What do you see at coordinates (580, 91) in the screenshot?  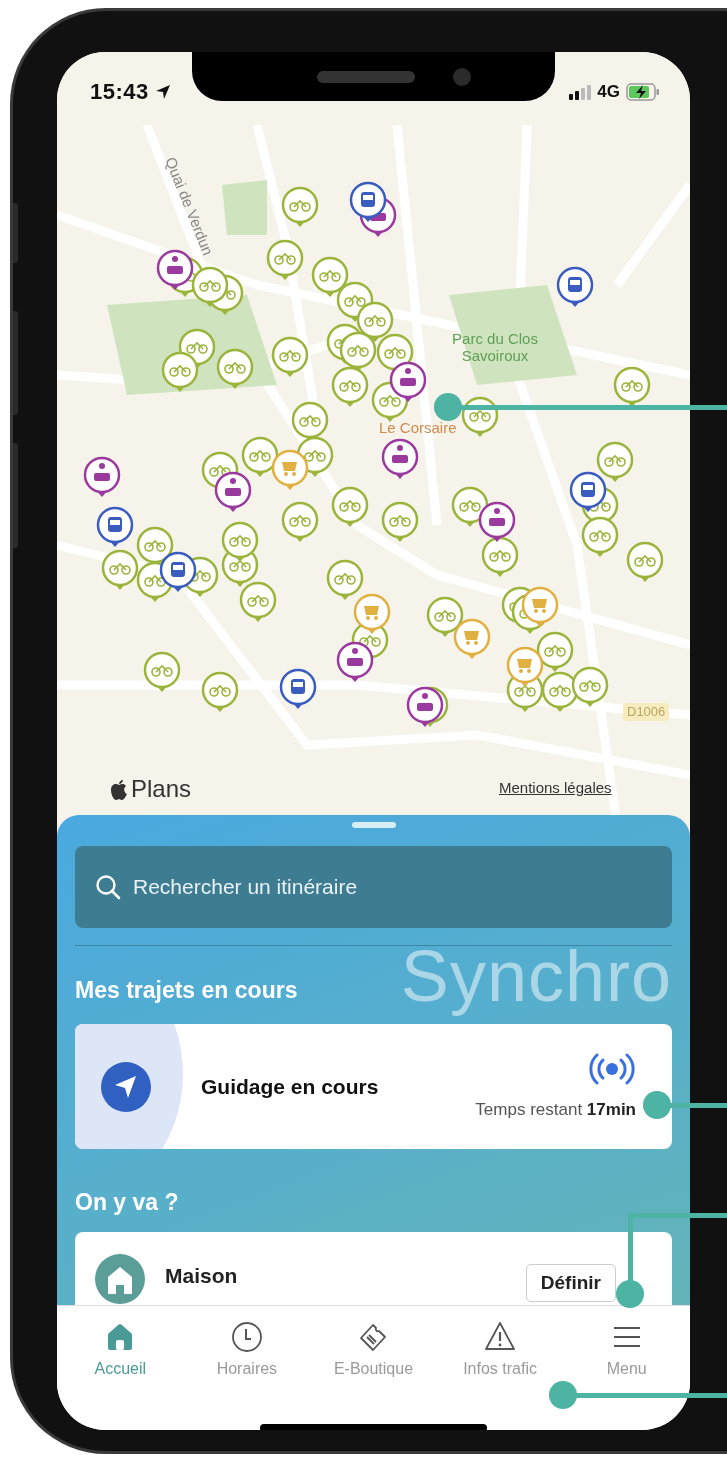 I see `signal-icon` at bounding box center [580, 91].